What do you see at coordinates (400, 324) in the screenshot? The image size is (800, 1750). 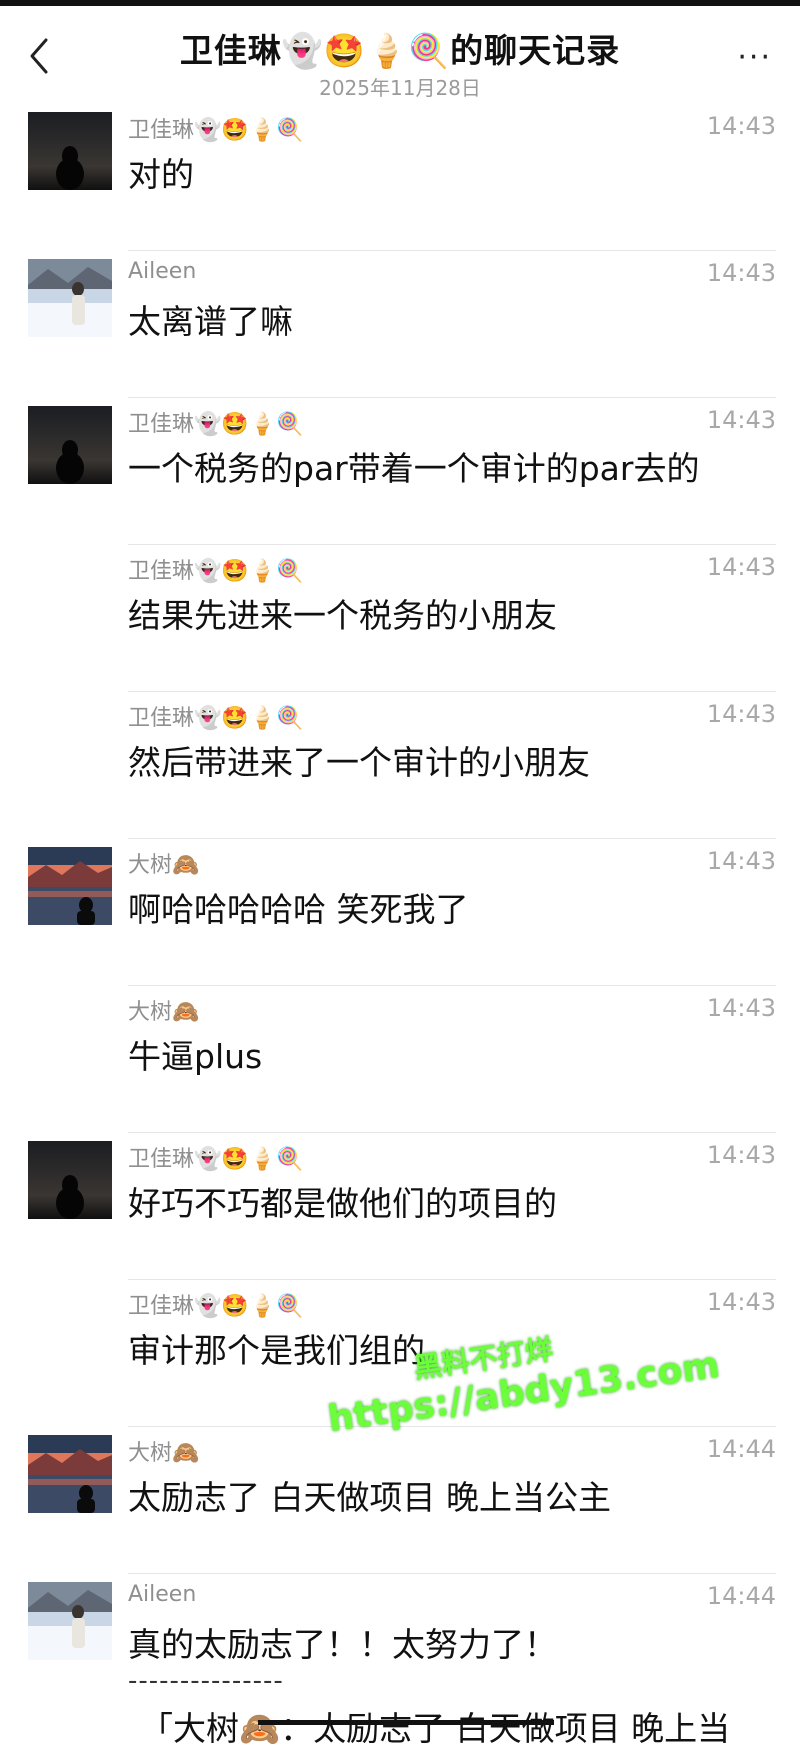 I see `message-row: Aileen 14:43 太离谱了嘛` at bounding box center [400, 324].